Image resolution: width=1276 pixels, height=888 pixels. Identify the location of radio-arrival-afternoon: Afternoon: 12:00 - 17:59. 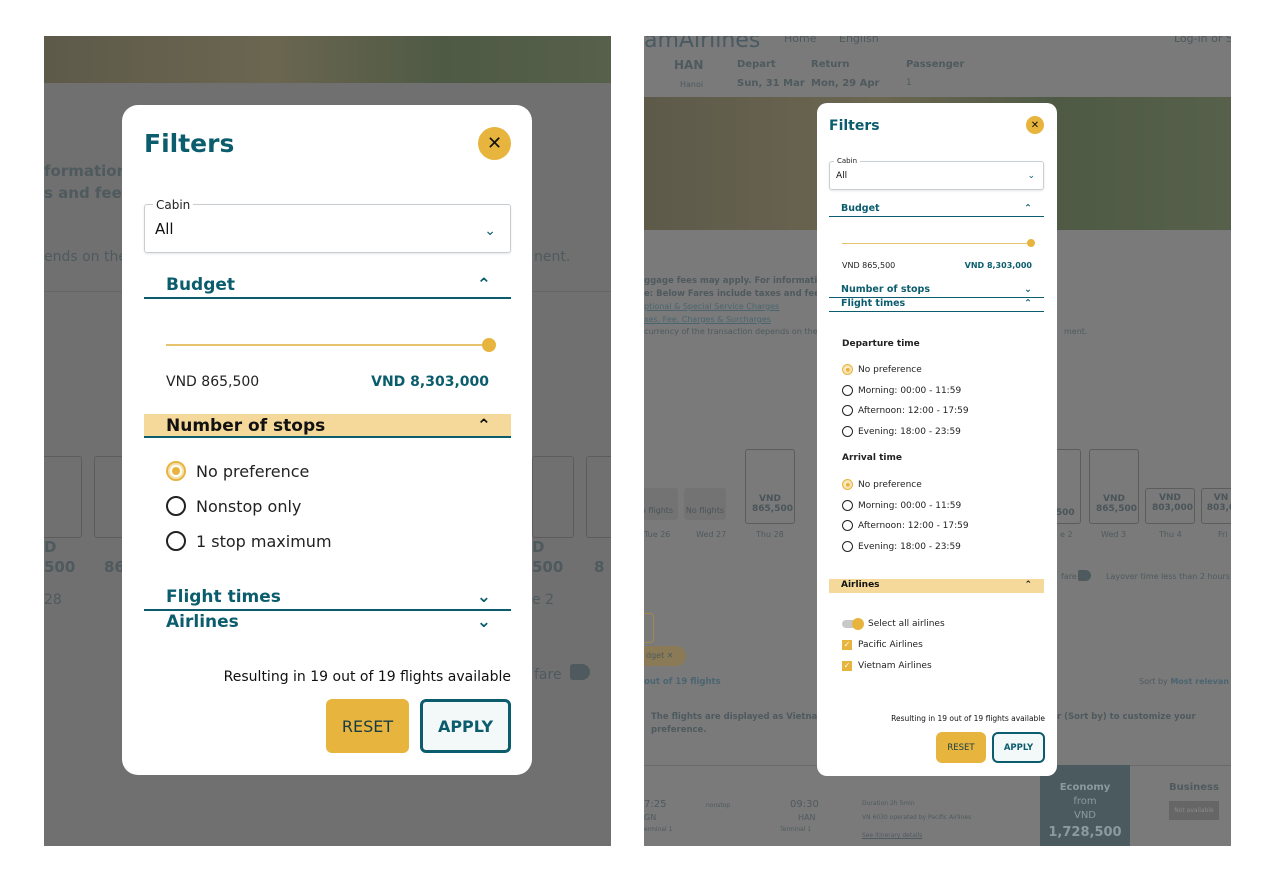
(905, 525).